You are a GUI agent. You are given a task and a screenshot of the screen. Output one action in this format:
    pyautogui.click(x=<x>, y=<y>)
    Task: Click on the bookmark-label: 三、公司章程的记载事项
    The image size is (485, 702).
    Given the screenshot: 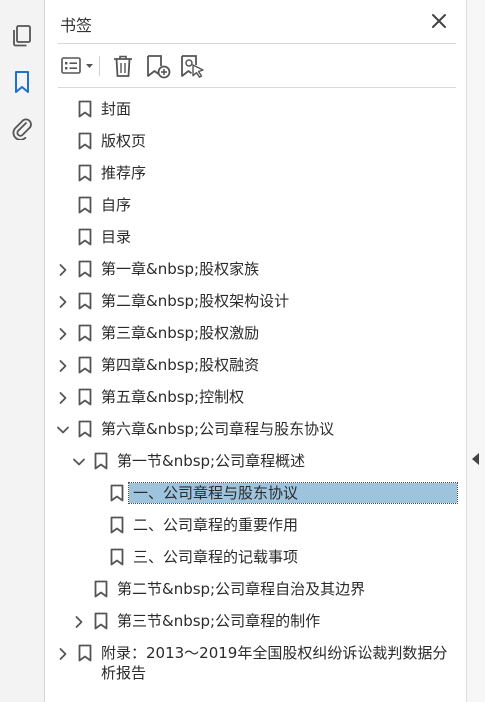 What is the action you would take?
    pyautogui.click(x=216, y=557)
    